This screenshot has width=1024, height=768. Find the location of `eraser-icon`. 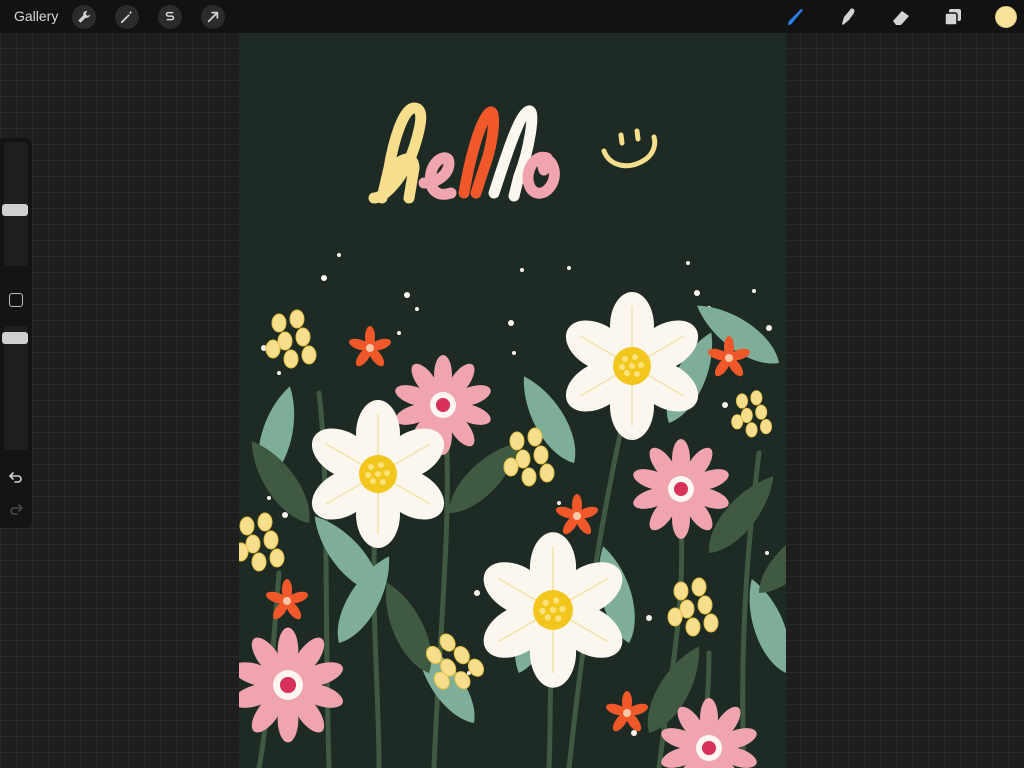

eraser-icon is located at coordinates (901, 17).